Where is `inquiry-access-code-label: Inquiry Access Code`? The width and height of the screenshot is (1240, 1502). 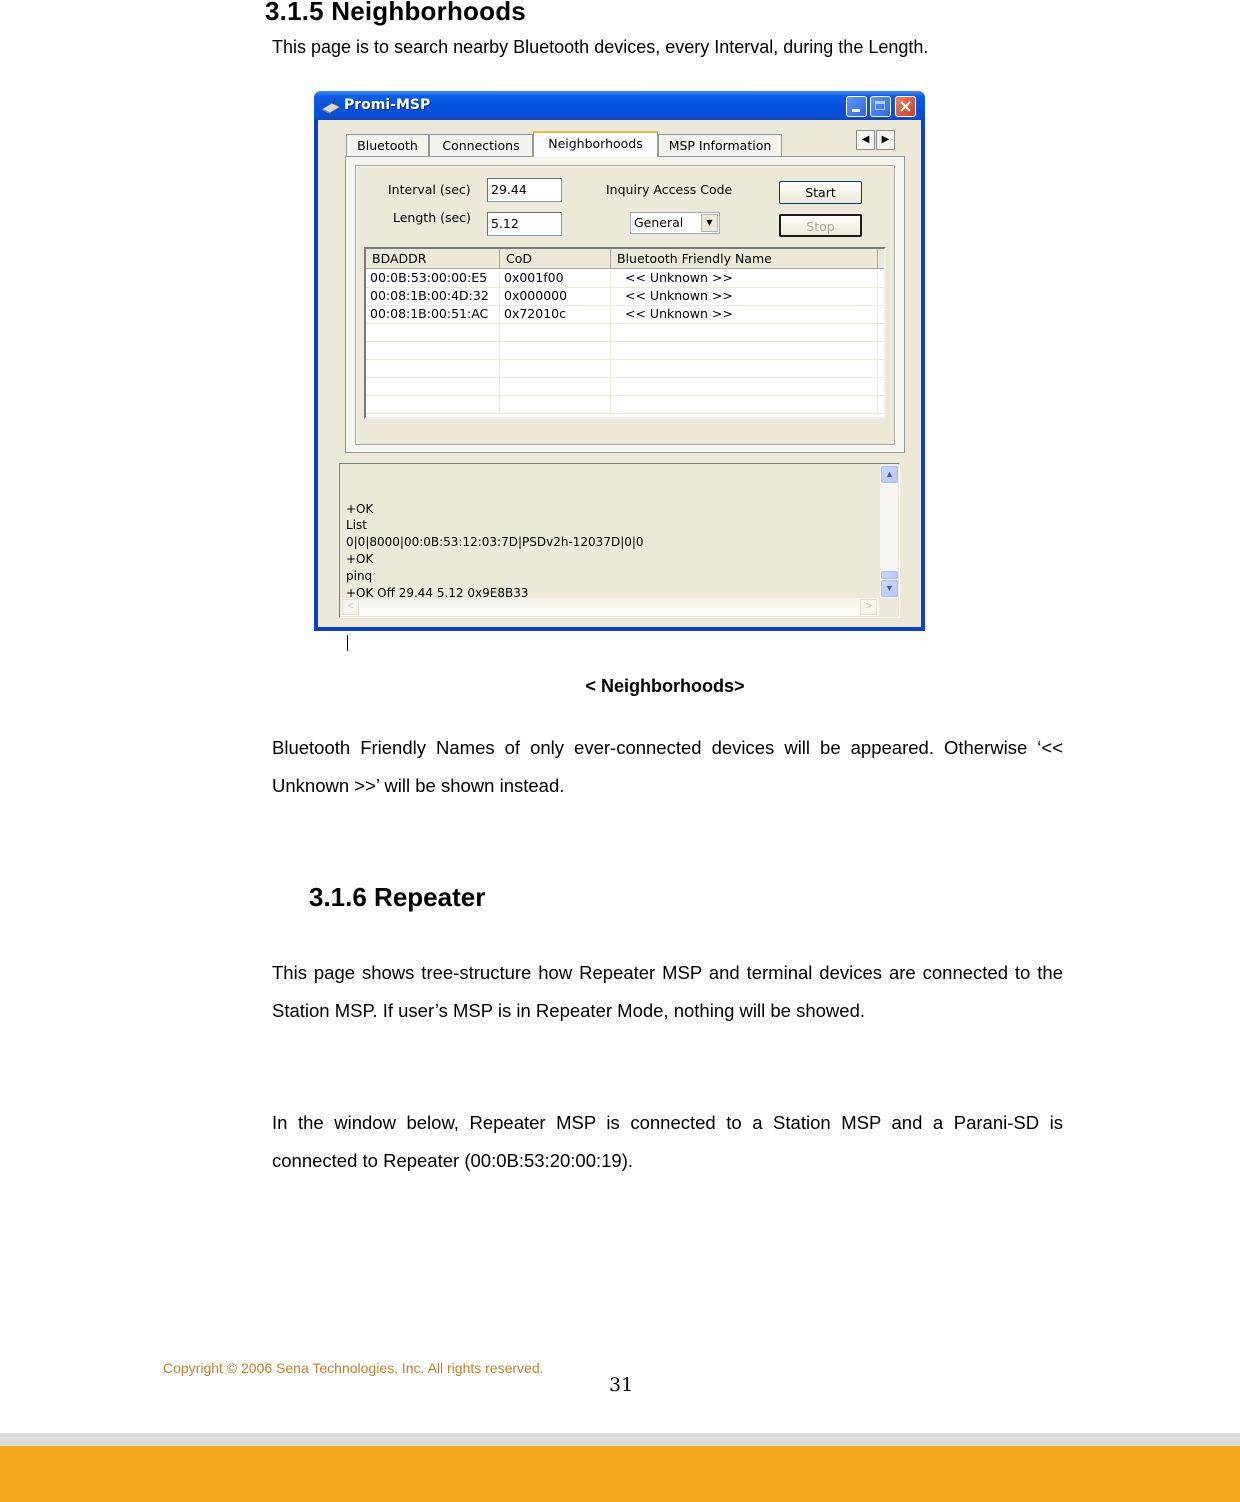 inquiry-access-code-label: Inquiry Access Code is located at coordinates (669, 189).